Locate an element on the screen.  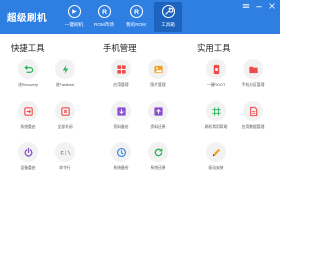
tile-one-click-root: 一键ROOT is located at coordinates (216, 73).